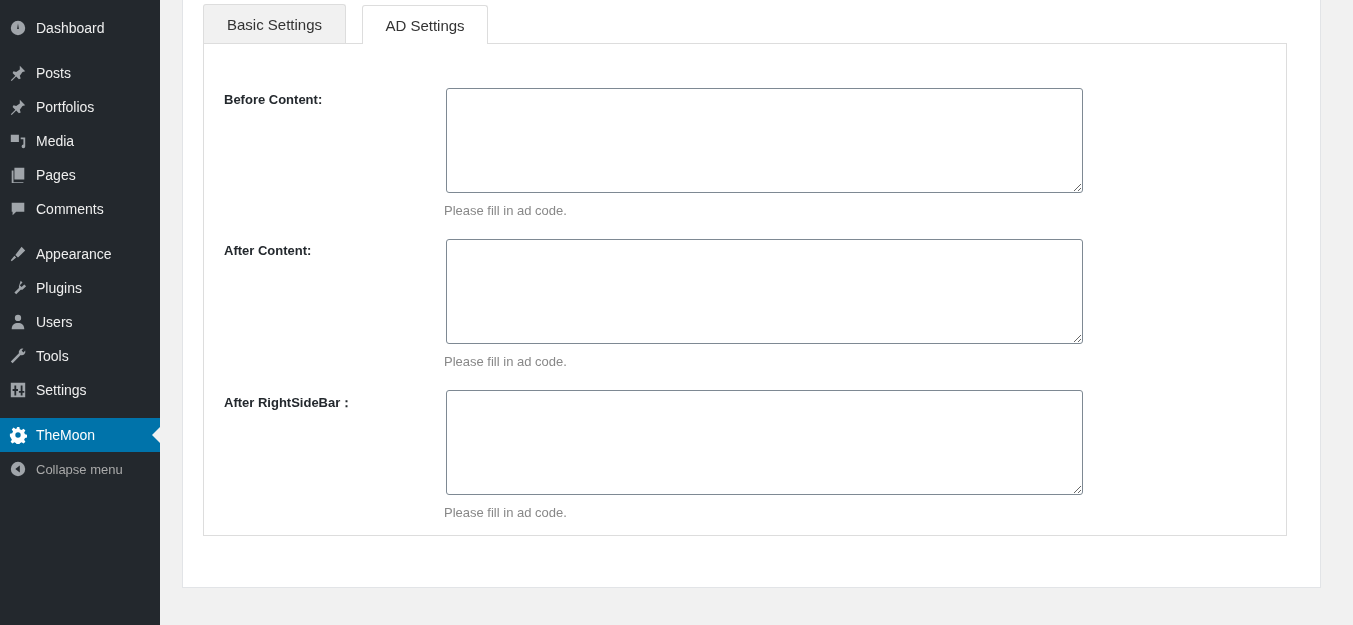  Describe the element at coordinates (274, 23) in the screenshot. I see `settings-tab: Basic Settings` at that location.